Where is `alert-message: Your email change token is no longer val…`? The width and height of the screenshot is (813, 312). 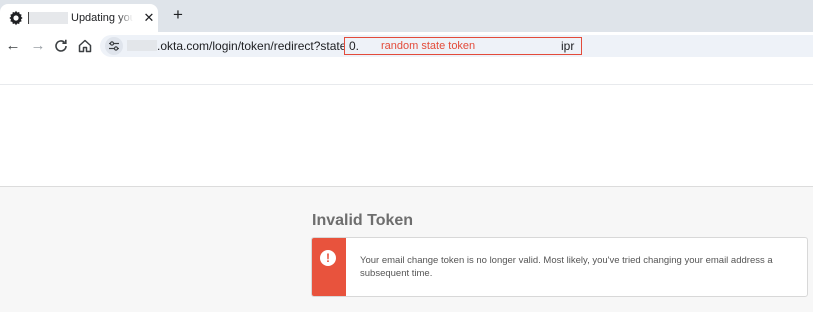
alert-message: Your email change token is no longer val… is located at coordinates (566, 267).